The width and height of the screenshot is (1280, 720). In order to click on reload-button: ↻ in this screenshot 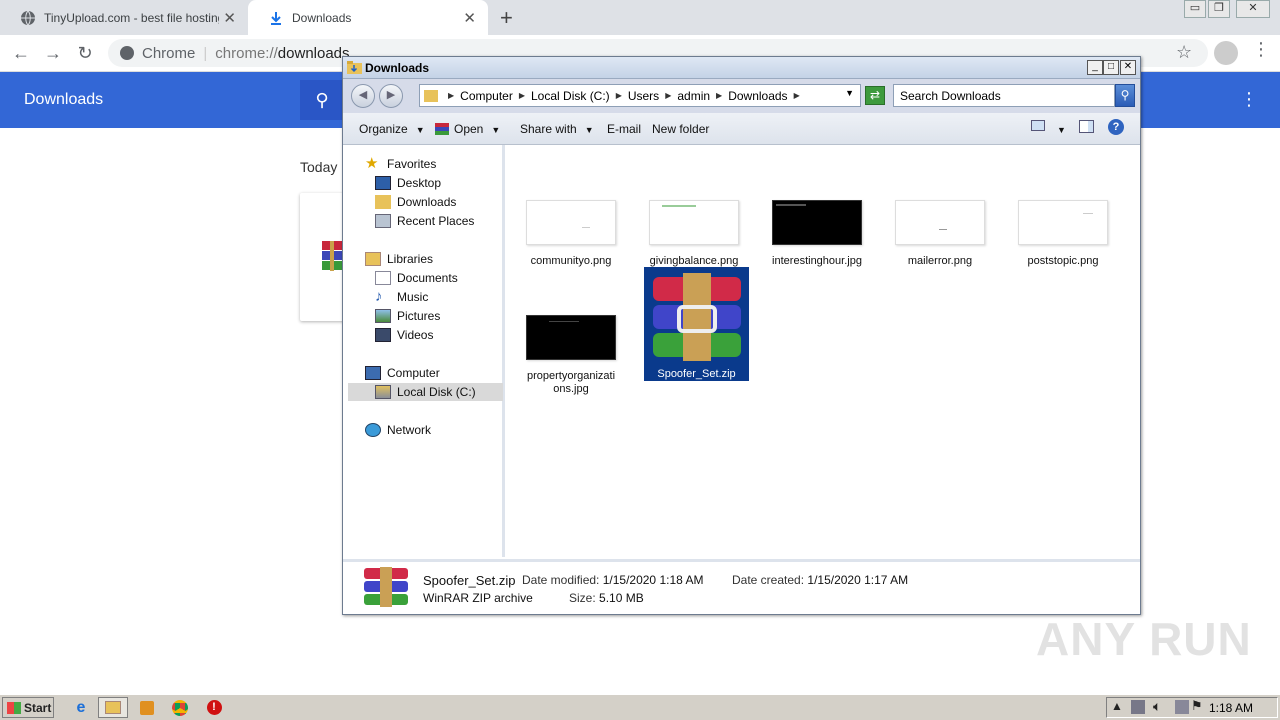, I will do `click(85, 53)`.